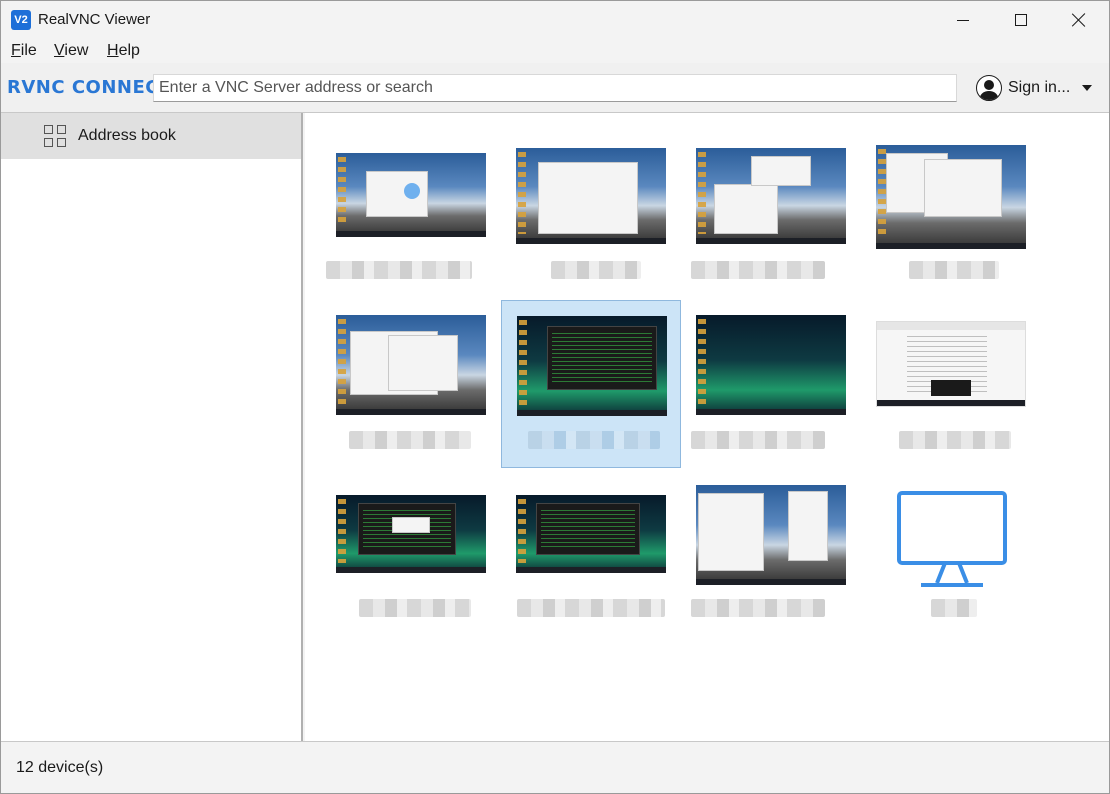 The image size is (1110, 794). I want to click on close-button, so click(1079, 20).